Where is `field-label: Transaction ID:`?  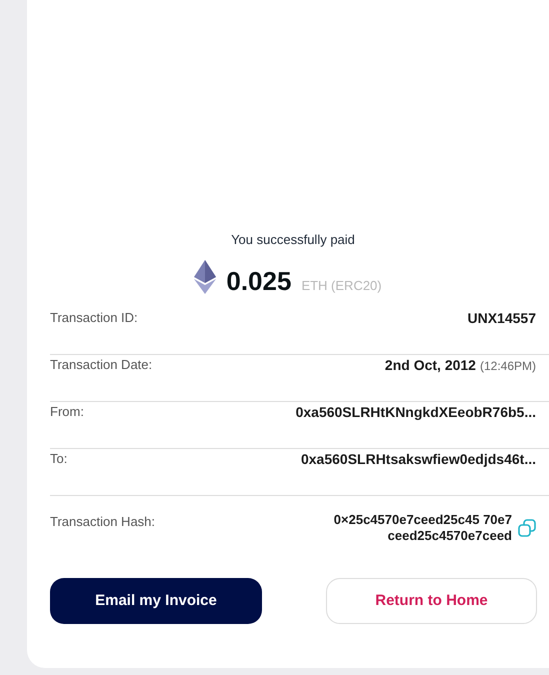 field-label: Transaction ID: is located at coordinates (94, 318).